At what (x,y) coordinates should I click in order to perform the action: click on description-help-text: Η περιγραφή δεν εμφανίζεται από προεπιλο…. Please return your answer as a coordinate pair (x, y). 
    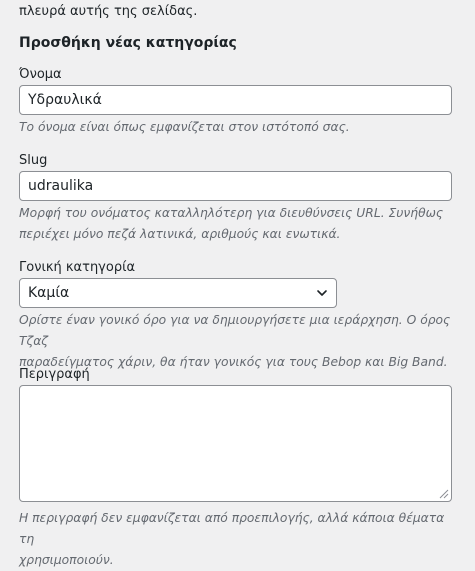
    Looking at the image, I should click on (239, 539).